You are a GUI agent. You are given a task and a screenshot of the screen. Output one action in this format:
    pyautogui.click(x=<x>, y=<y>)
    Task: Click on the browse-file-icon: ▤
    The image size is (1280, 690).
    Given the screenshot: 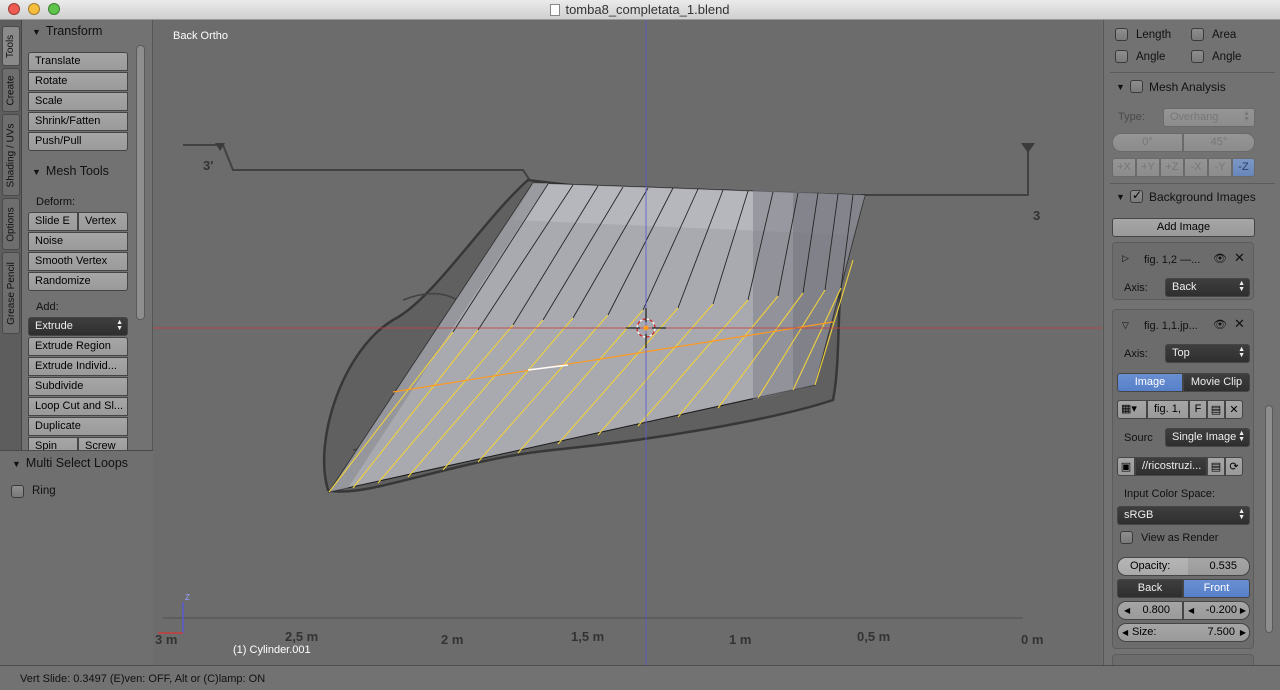 What is the action you would take?
    pyautogui.click(x=1216, y=466)
    